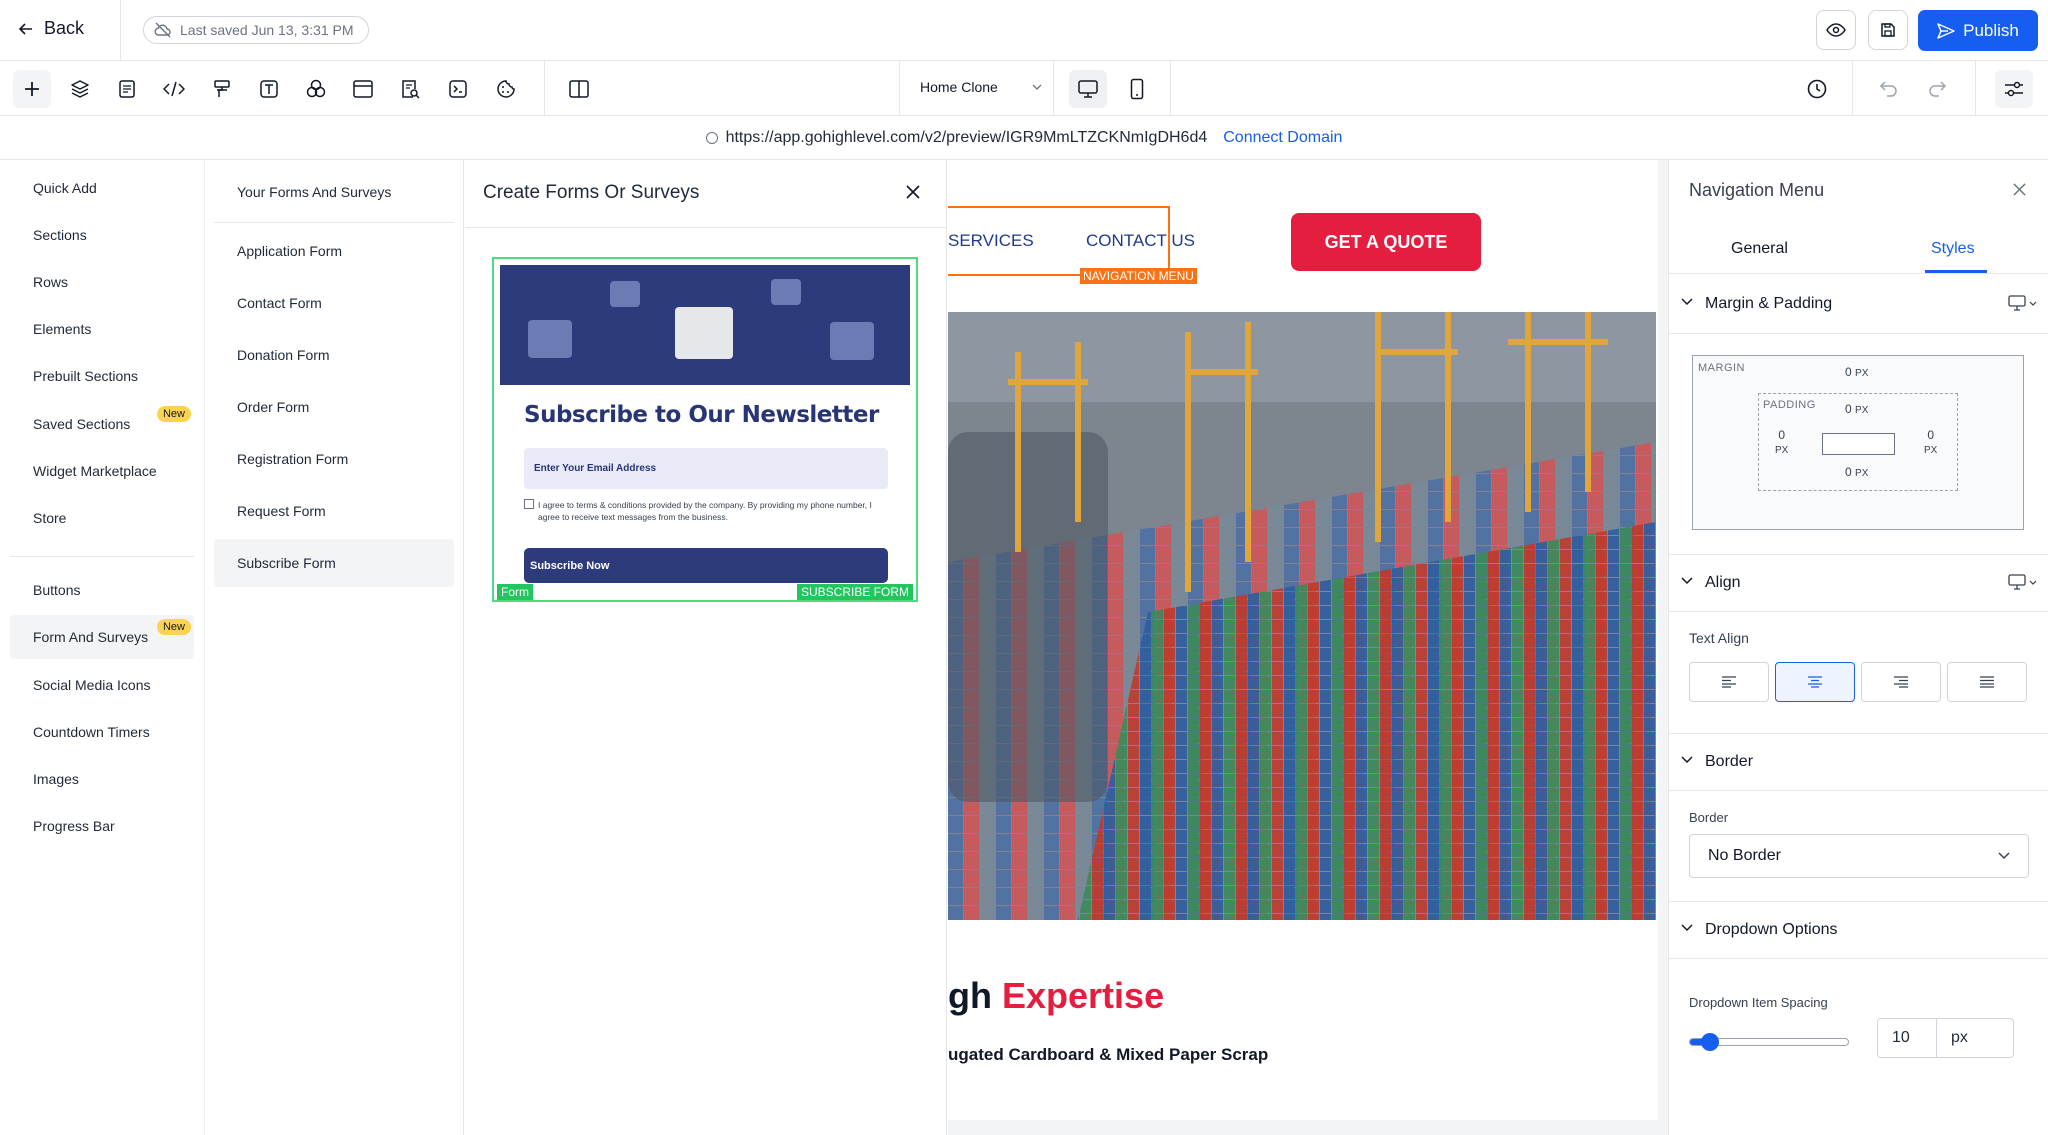 Image resolution: width=2048 pixels, height=1135 pixels. Describe the element at coordinates (1889, 89) in the screenshot. I see `undo-button` at that location.